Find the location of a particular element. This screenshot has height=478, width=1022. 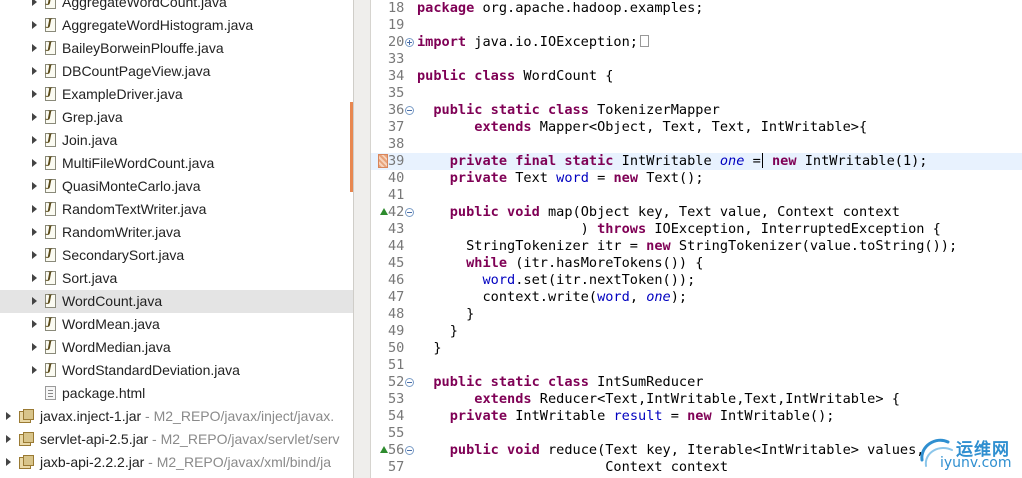

tree-item-label: SecondarySort.java is located at coordinates (123, 255).